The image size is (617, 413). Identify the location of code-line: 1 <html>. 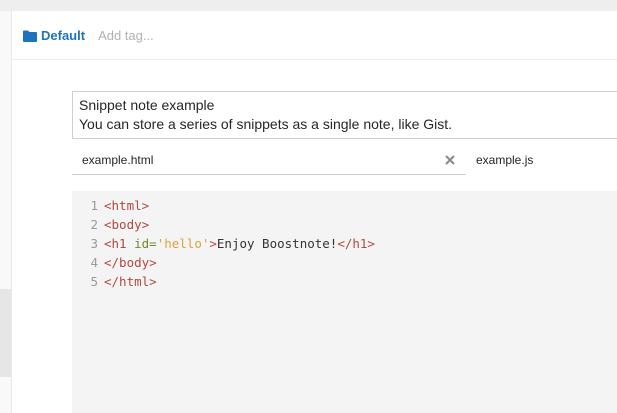
(110, 205).